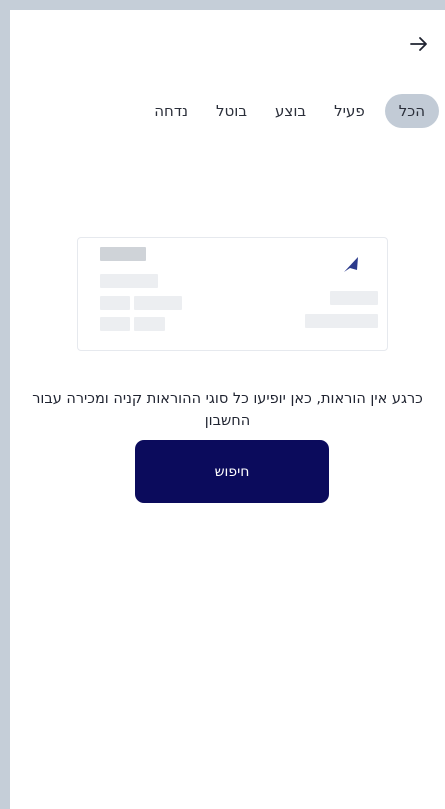 This screenshot has width=445, height=809. Describe the element at coordinates (232, 294) in the screenshot. I see `empty-state-illustration` at that location.